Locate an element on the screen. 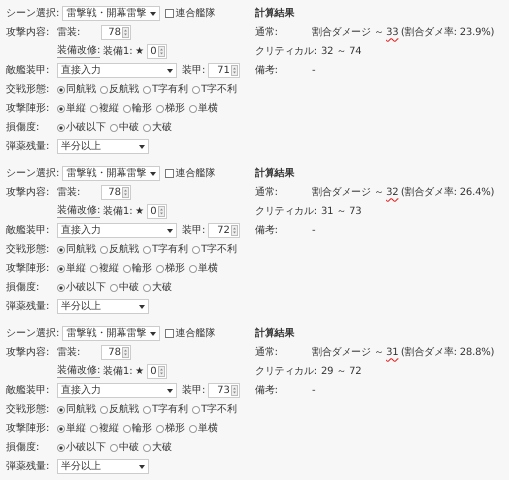  damage-rate: (割合ダメ率: 23.9%) is located at coordinates (447, 32).